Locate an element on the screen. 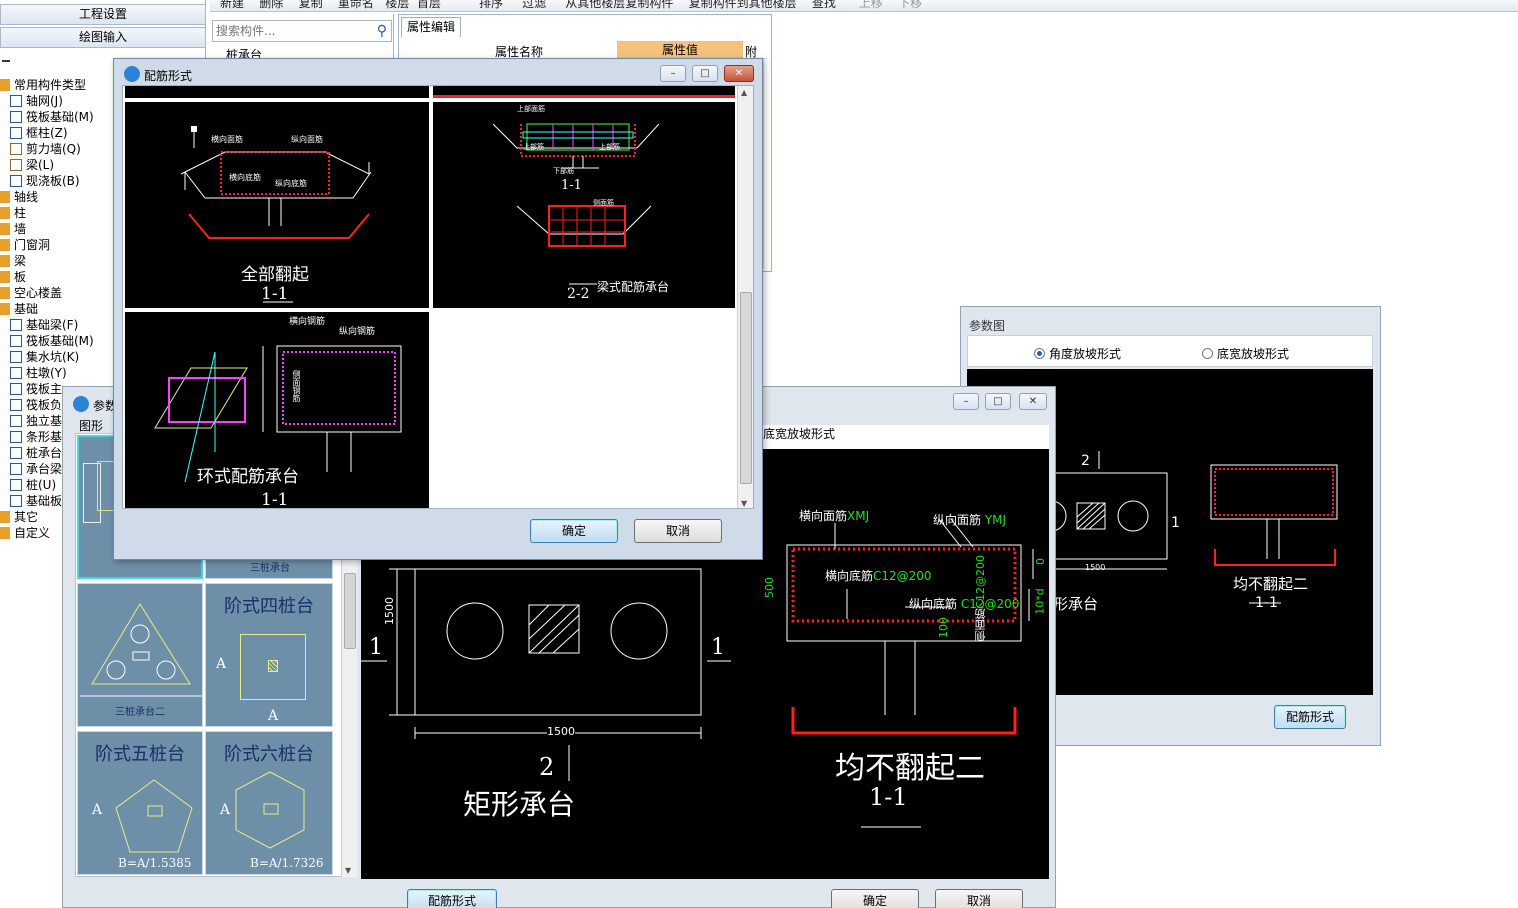  tree-item: 框柱(Z) is located at coordinates (39, 133).